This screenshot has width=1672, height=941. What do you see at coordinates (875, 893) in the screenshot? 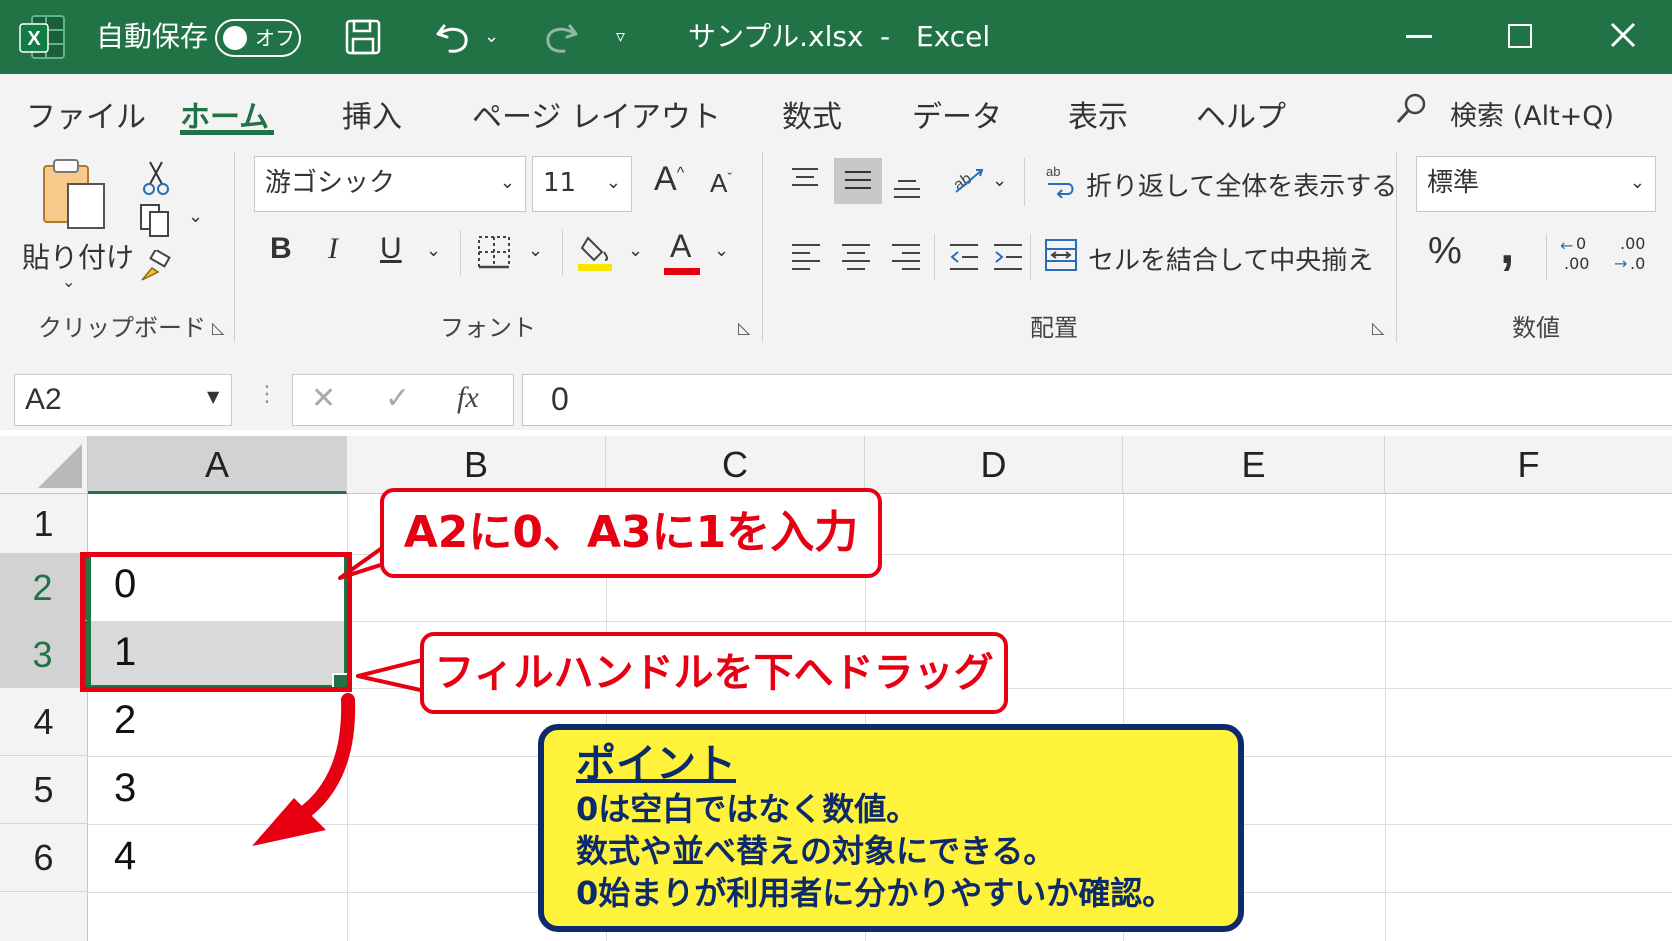
I see `point-line-3: 0始まりが利用者に分かりやすいか確認。` at bounding box center [875, 893].